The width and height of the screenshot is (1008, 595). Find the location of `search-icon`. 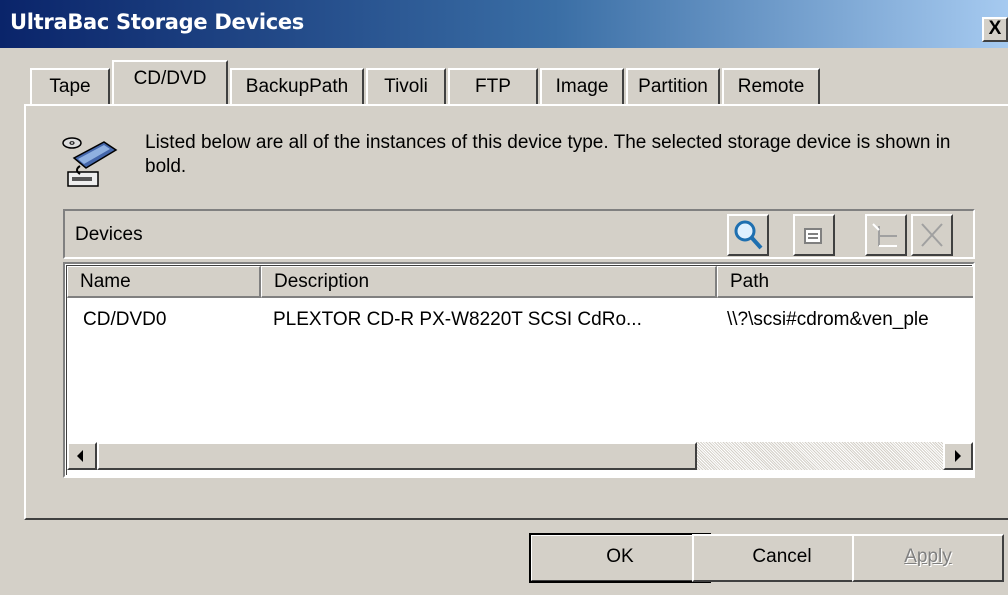

search-icon is located at coordinates (748, 235).